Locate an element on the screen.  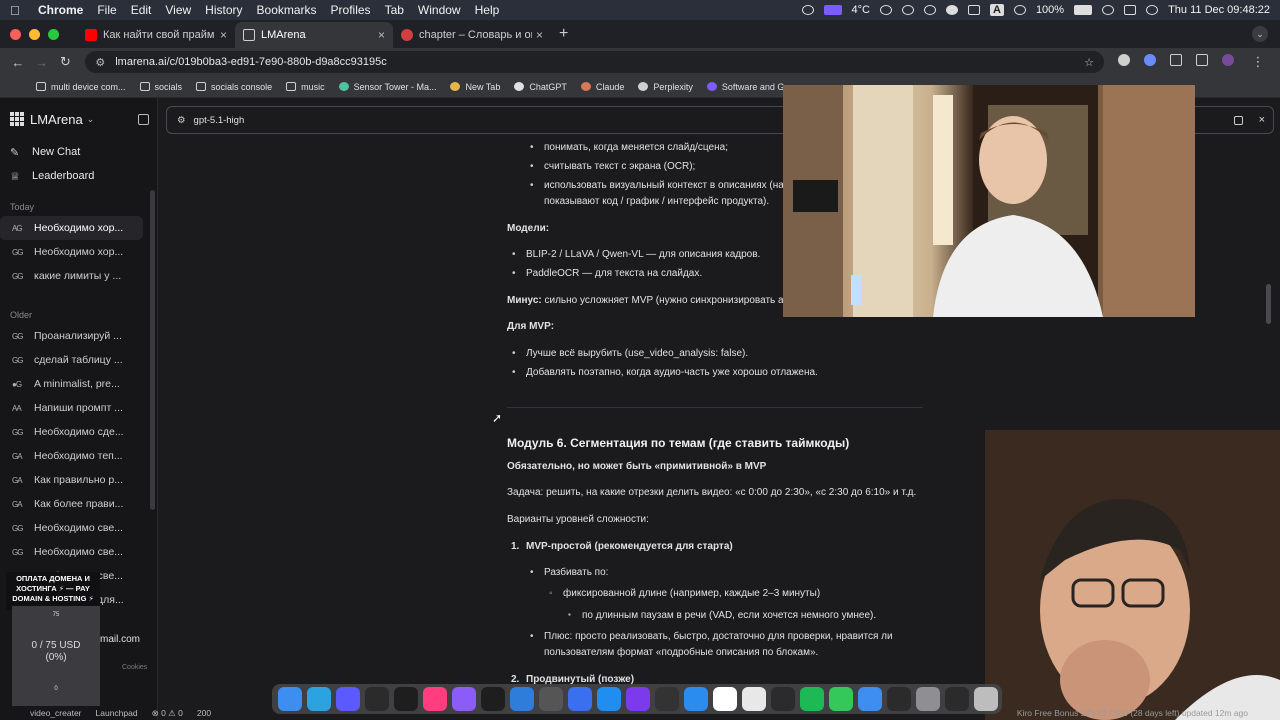
extension-icon is located at coordinates (1124, 60).